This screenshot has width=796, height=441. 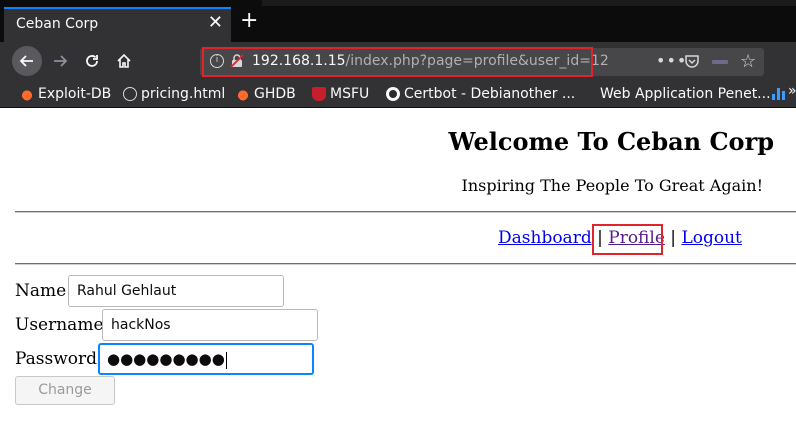 I want to click on bookmark-ghdb: GHDB, so click(x=266, y=94).